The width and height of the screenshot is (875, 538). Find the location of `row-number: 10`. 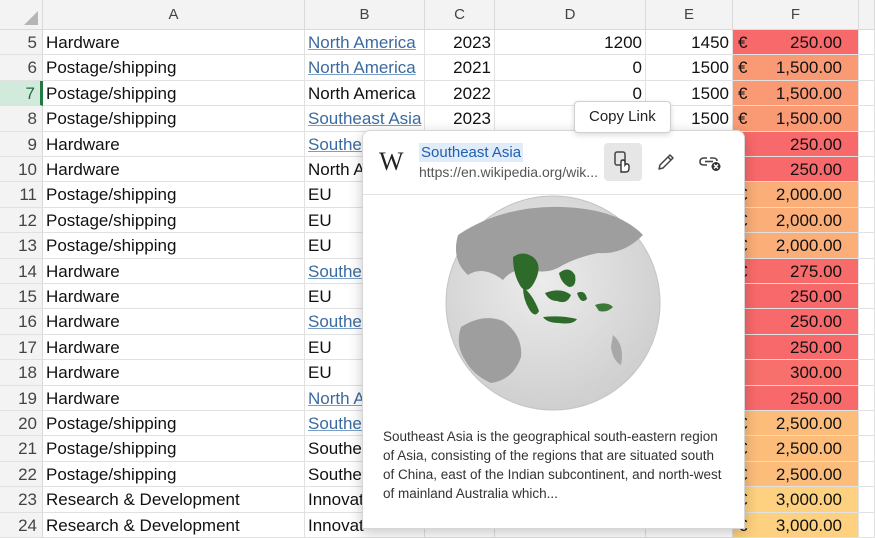

row-number: 10 is located at coordinates (21, 170).